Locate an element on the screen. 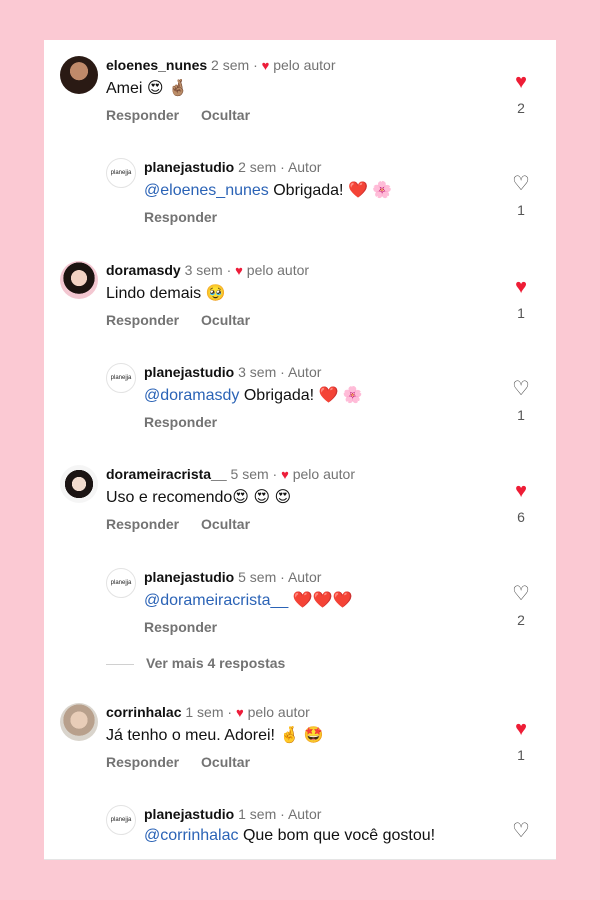 This screenshot has height=900, width=600. comment-text: @doramasdy Obrigada! ❤️ 🌸 is located at coordinates (253, 395).